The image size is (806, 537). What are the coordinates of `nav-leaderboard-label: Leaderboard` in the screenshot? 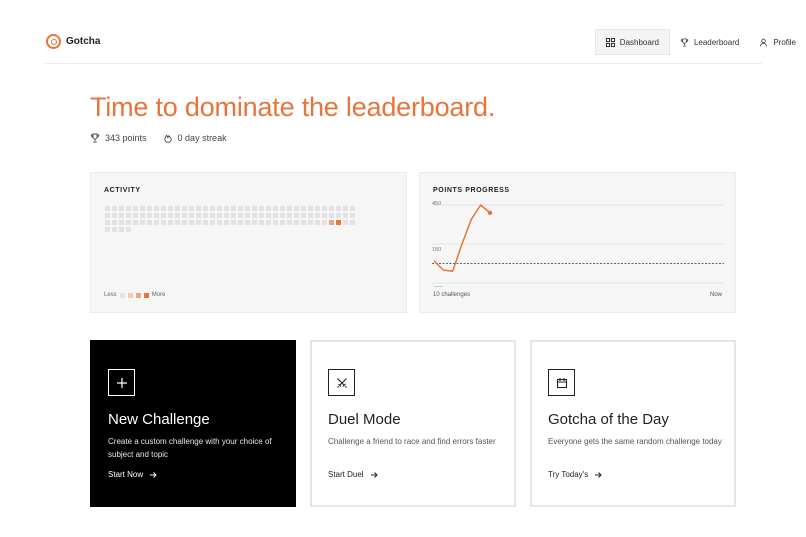 It's located at (716, 42).